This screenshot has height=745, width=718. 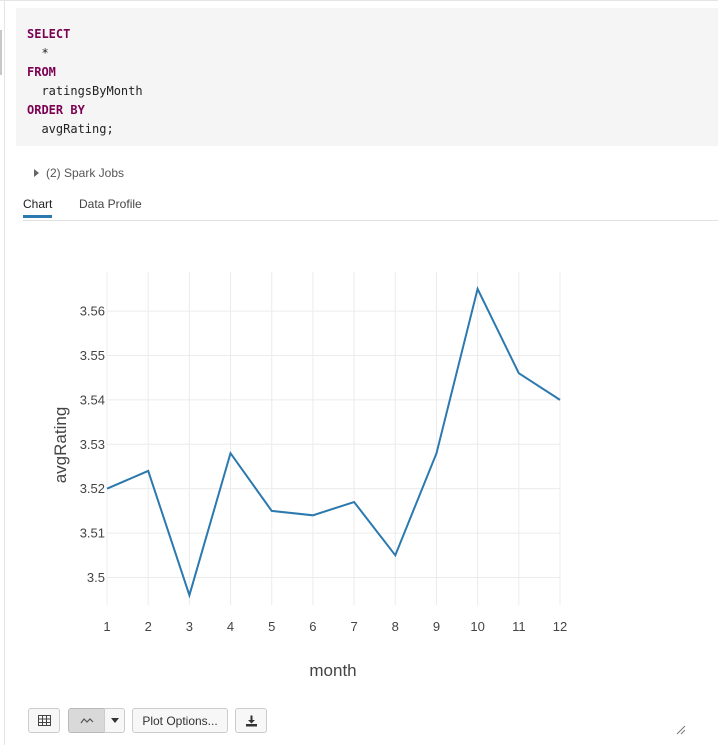 What do you see at coordinates (332, 670) in the screenshot?
I see `x-axis-label: month` at bounding box center [332, 670].